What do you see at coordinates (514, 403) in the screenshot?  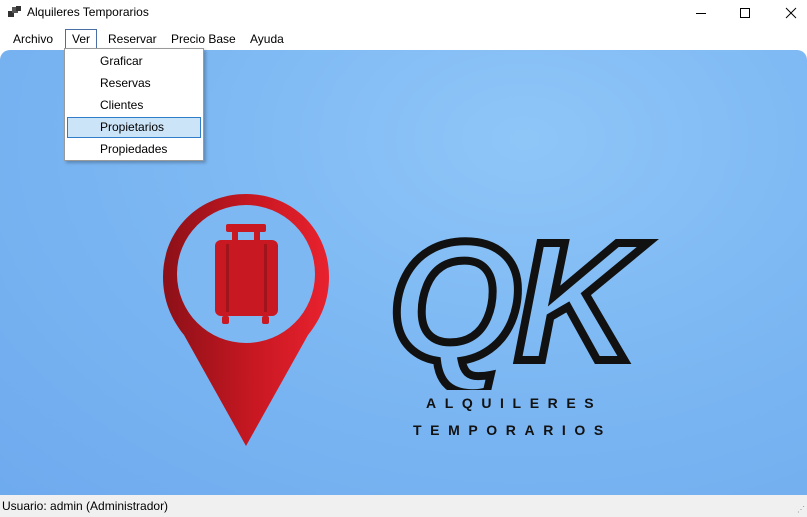 I see `tagline-line1: ALQUILERES` at bounding box center [514, 403].